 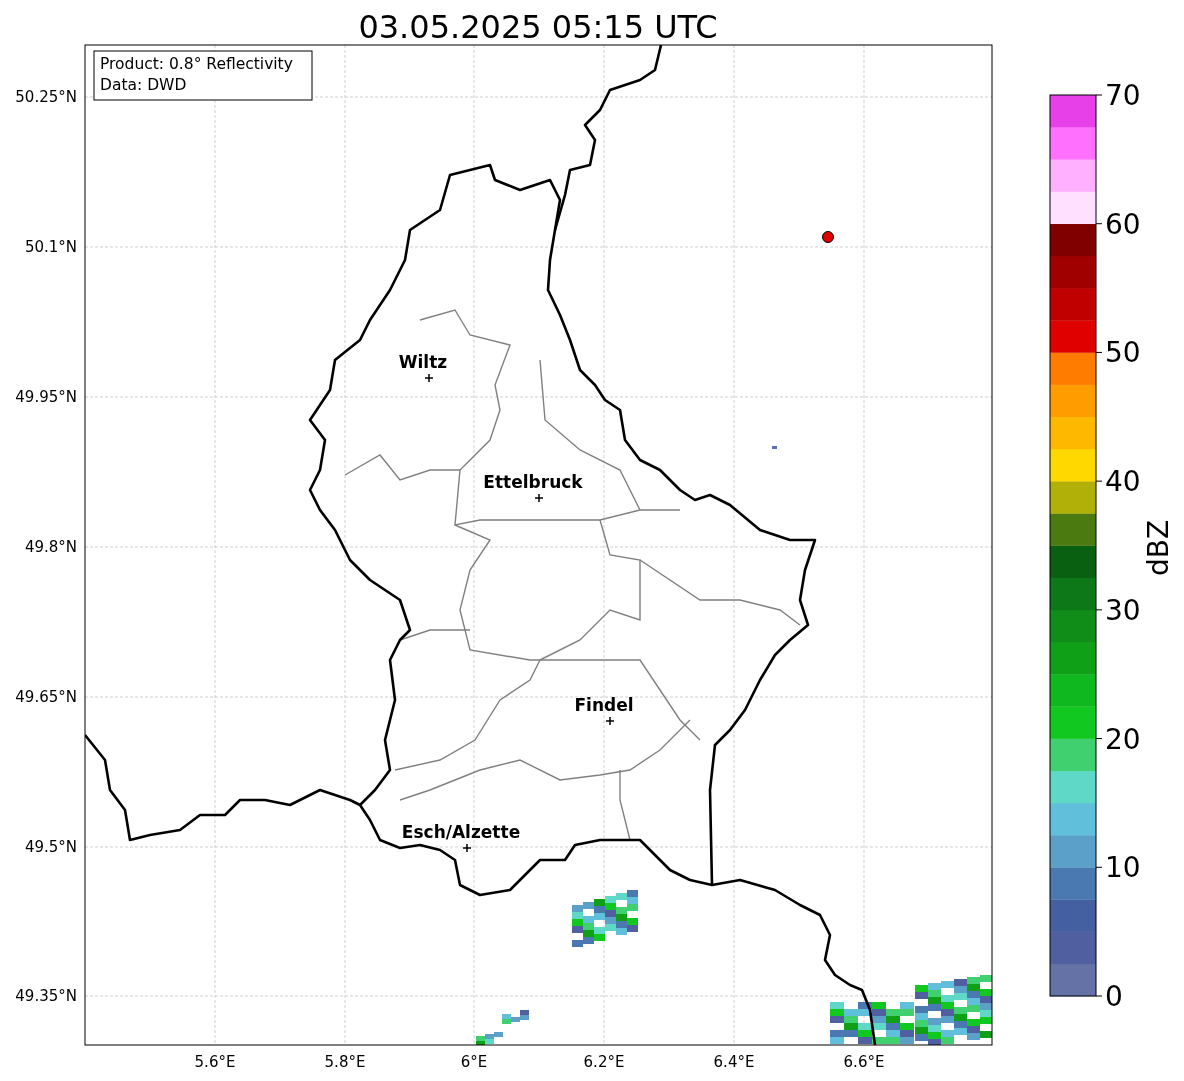 I want to click on city-label: Wiltz, so click(x=423, y=362).